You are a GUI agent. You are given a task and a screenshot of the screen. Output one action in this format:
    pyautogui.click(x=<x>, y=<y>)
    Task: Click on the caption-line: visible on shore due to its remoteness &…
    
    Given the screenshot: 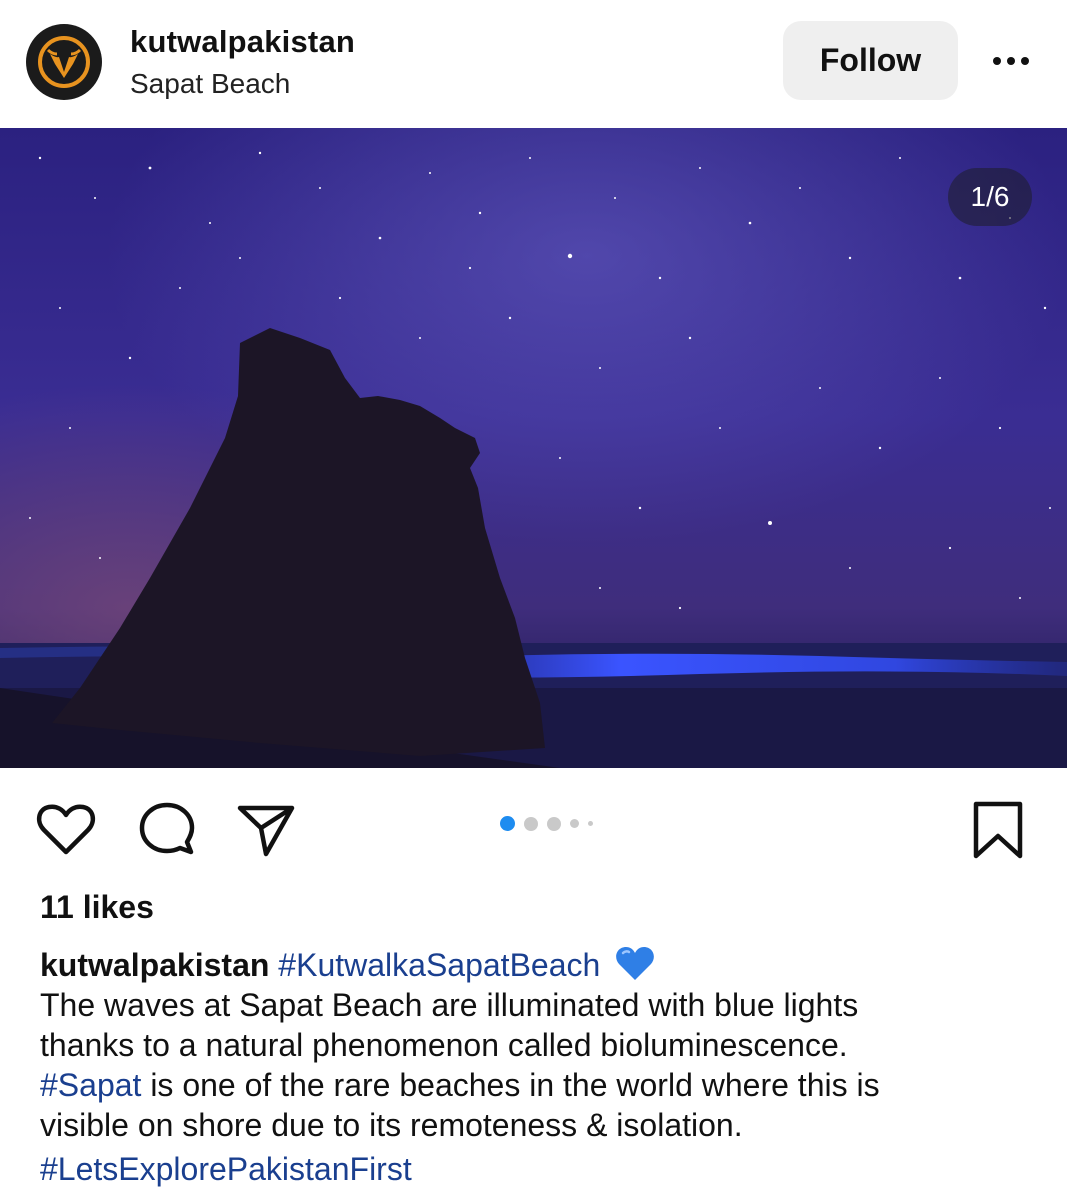 What is the action you would take?
    pyautogui.click(x=391, y=1125)
    